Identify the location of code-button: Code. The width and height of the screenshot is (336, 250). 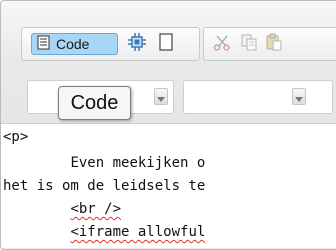
(74, 44).